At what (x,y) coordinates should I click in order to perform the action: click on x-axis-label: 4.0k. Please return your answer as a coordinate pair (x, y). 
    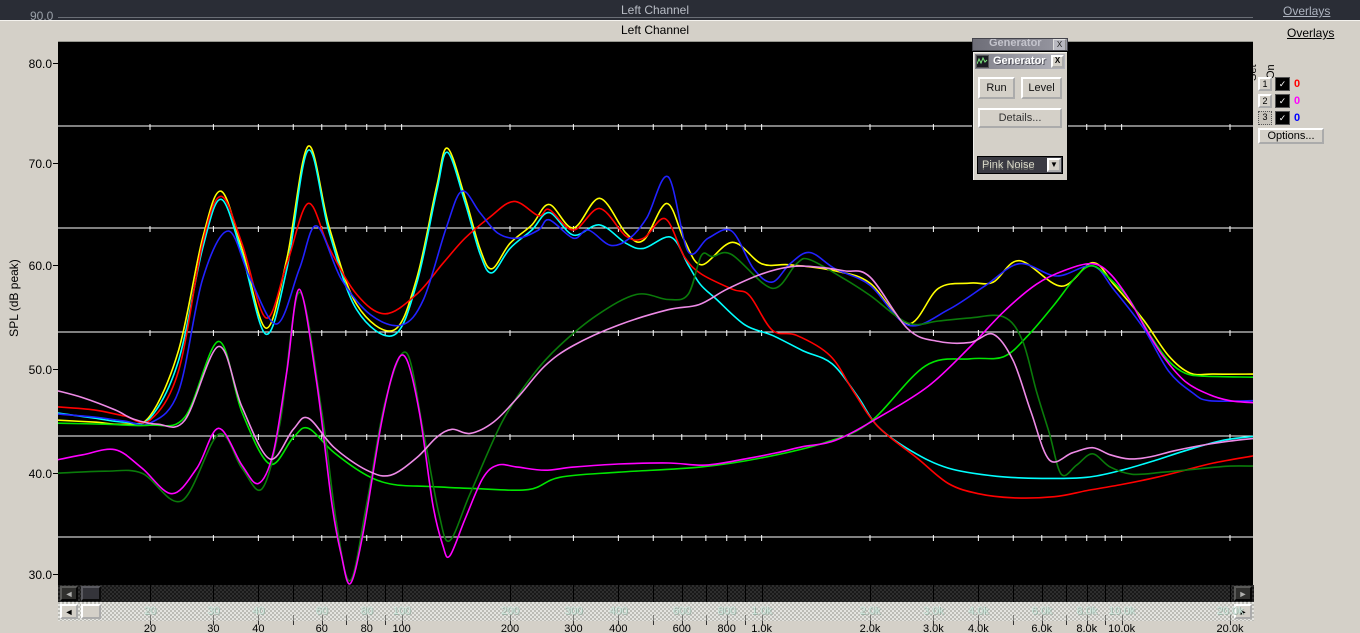
    Looking at the image, I should click on (978, 628).